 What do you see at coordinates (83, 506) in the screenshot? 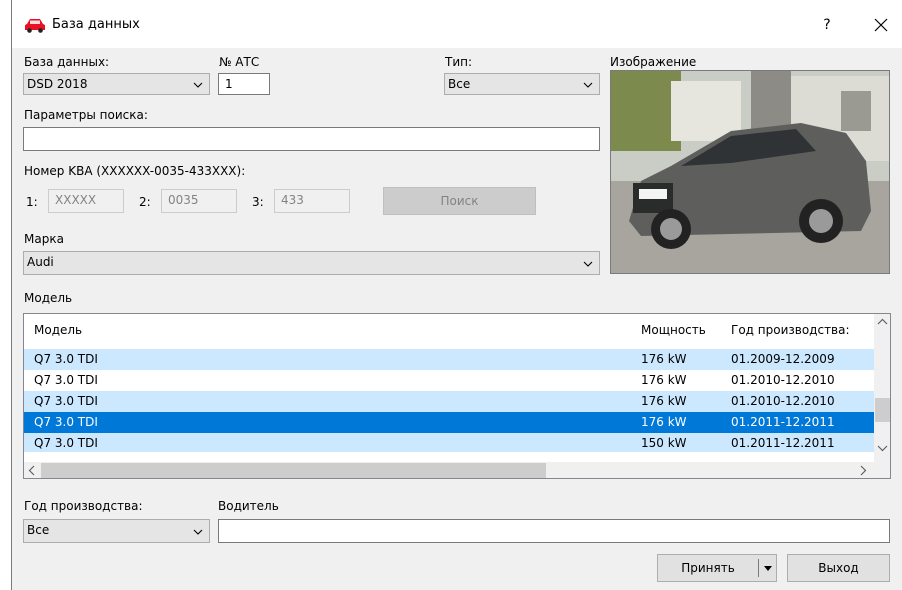
I see `year-filter-label: Год производства:` at bounding box center [83, 506].